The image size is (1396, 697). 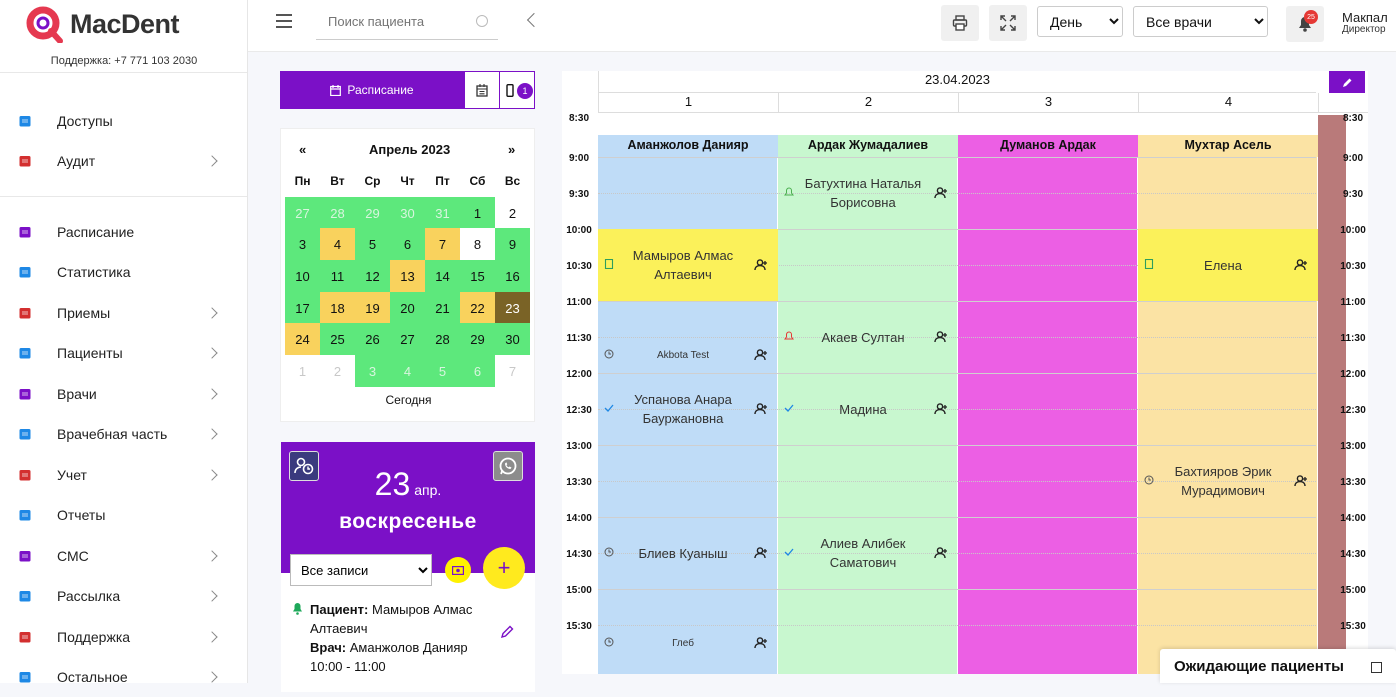 I want to click on calendar-day: 8, so click(x=477, y=244).